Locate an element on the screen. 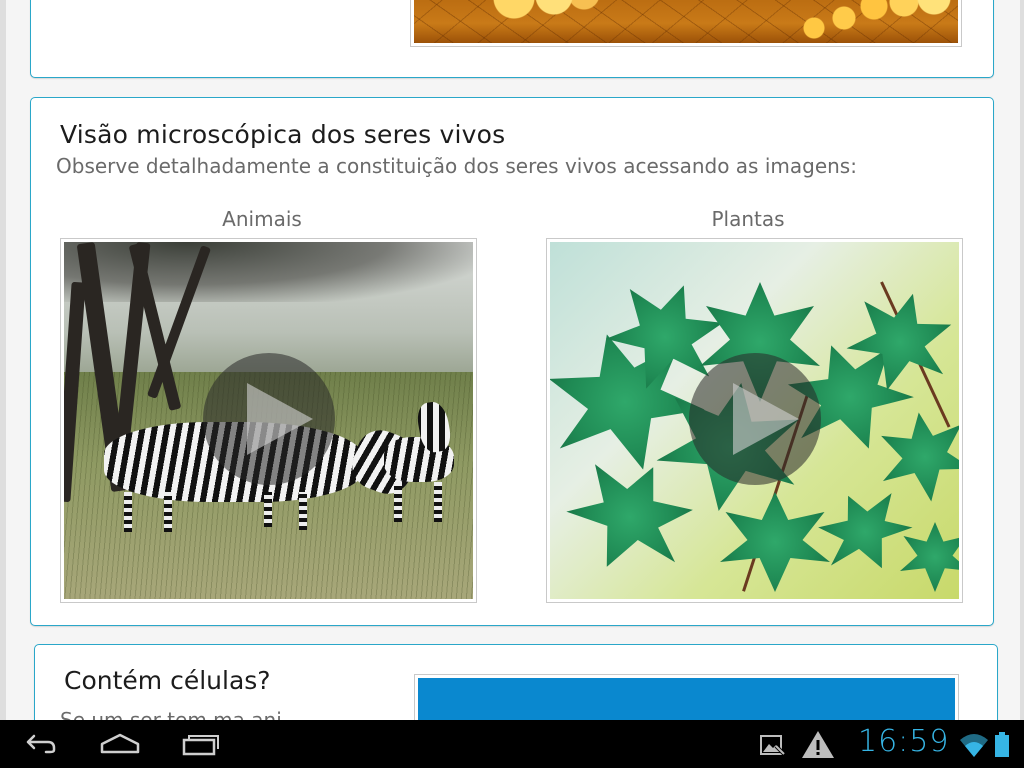  animals-caption: Animais is located at coordinates (262, 219).